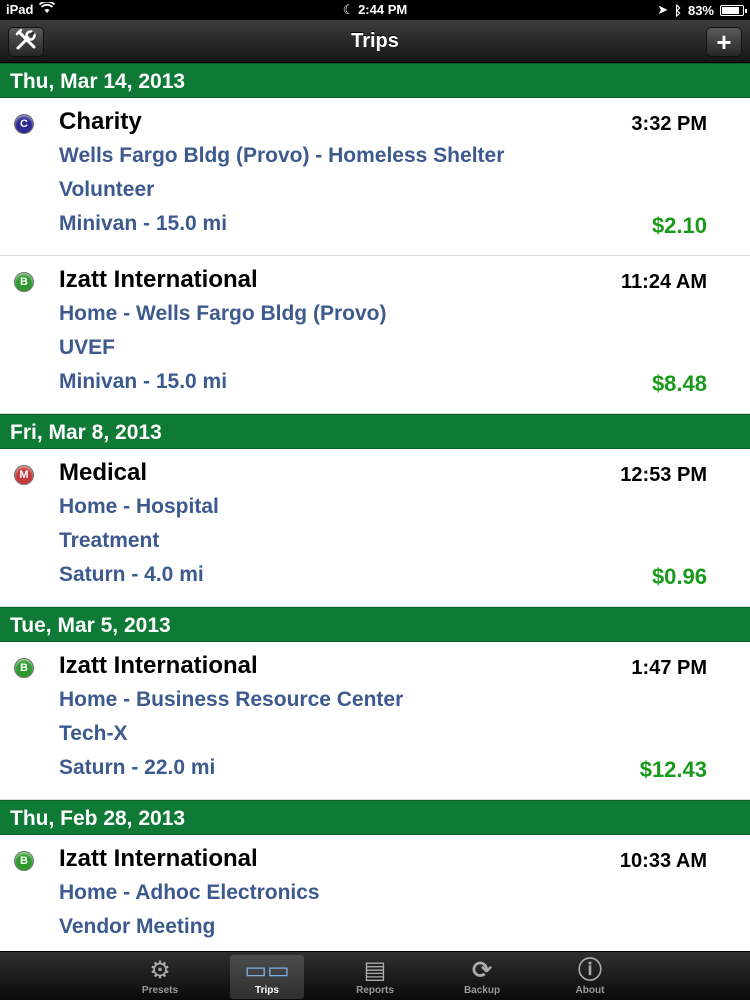 The image size is (750, 1000). I want to click on category-badge-icon: M, so click(24, 475).